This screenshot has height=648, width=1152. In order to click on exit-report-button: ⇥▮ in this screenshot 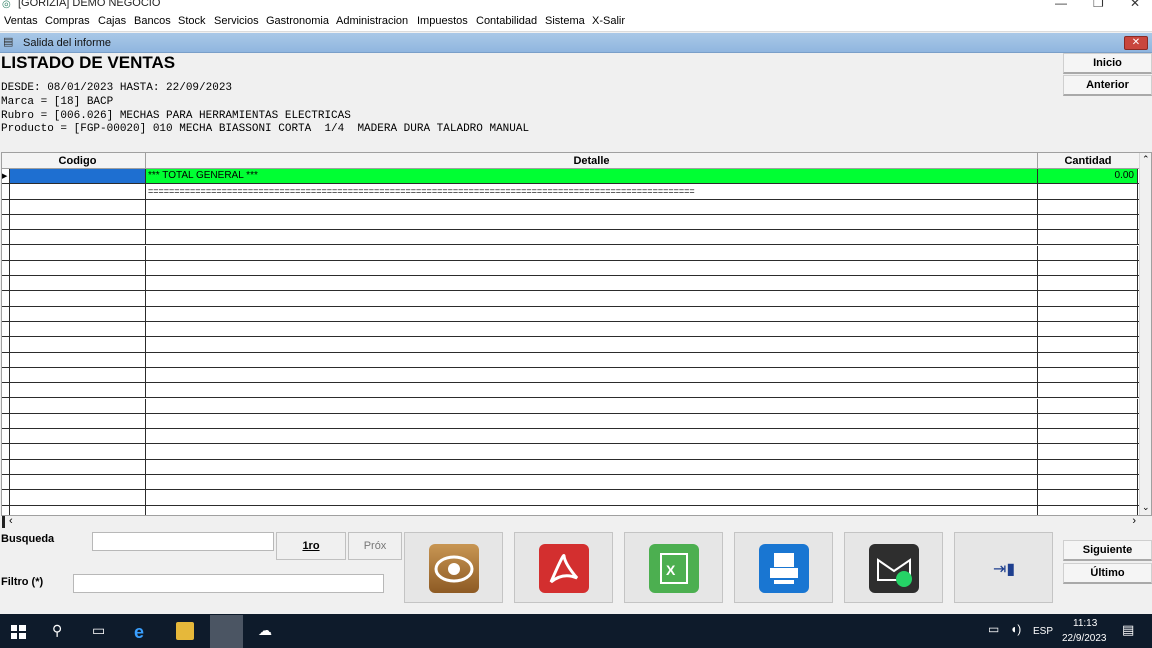, I will do `click(1003, 567)`.